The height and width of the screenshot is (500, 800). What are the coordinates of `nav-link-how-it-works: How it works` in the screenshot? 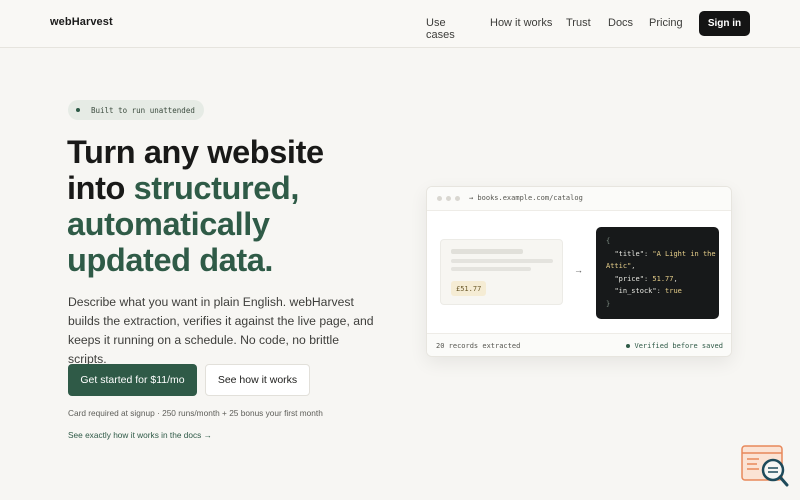 It's located at (521, 23).